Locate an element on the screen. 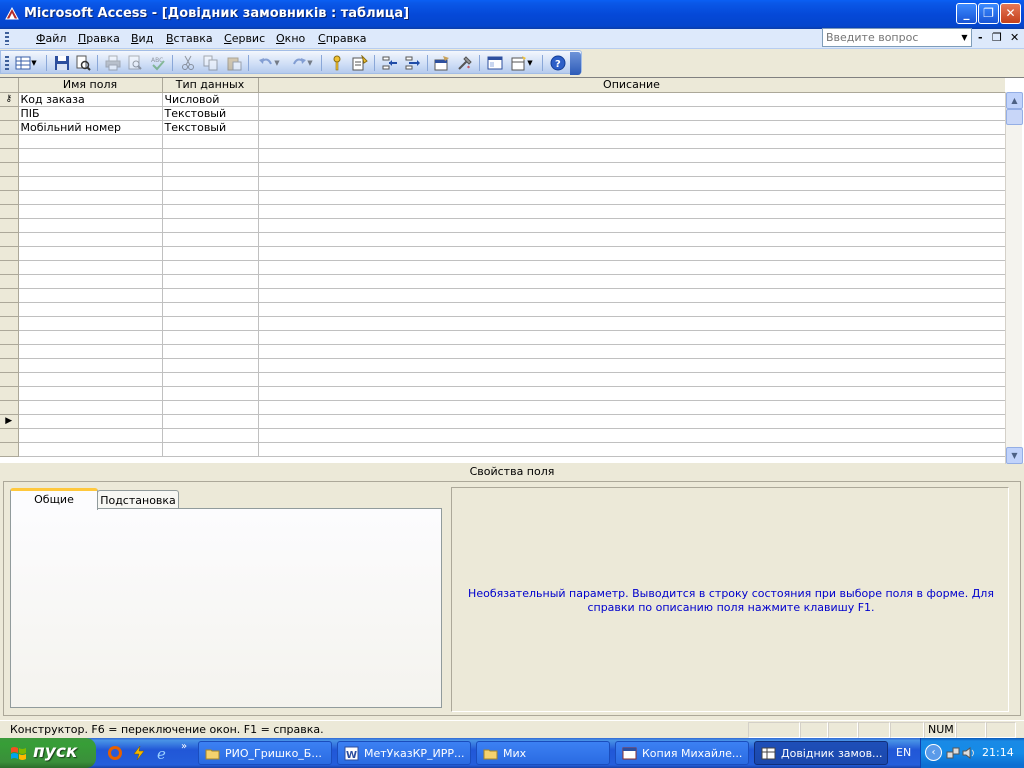 The image size is (1024, 768). paste-icon is located at coordinates (234, 63).